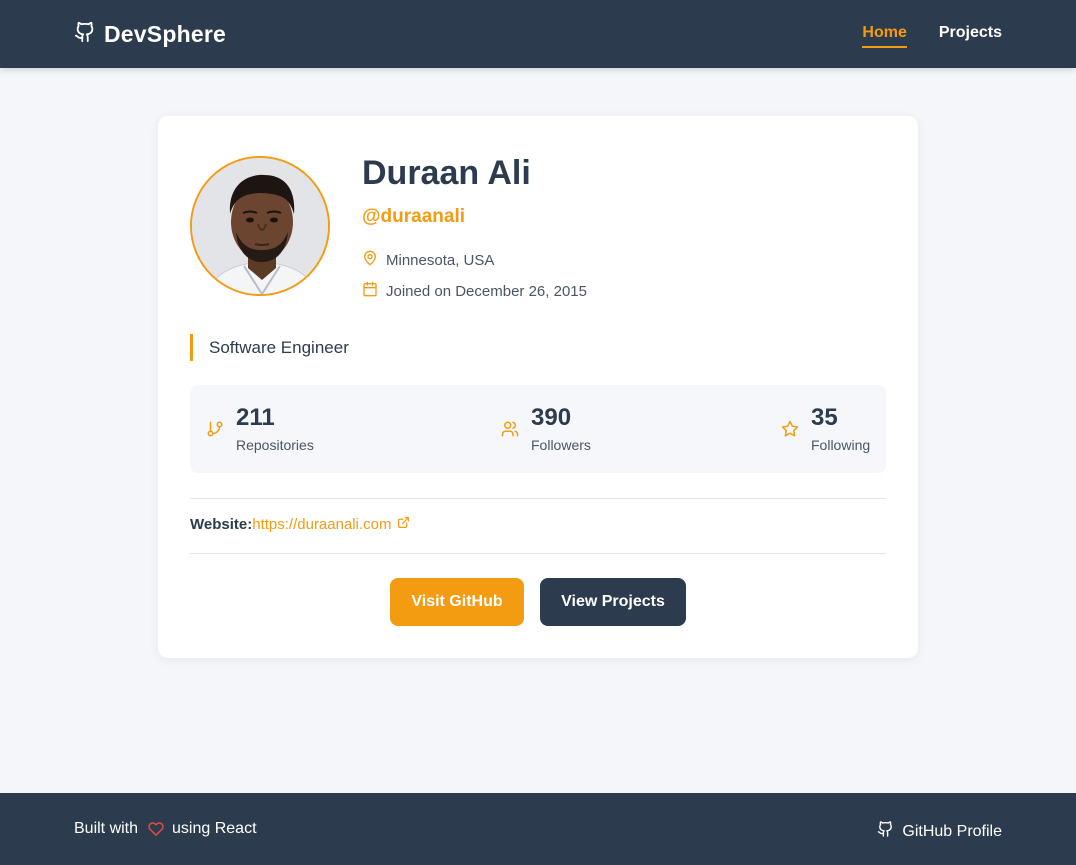 The width and height of the screenshot is (1076, 865). What do you see at coordinates (106, 828) in the screenshot?
I see `built-prefix: Built with` at bounding box center [106, 828].